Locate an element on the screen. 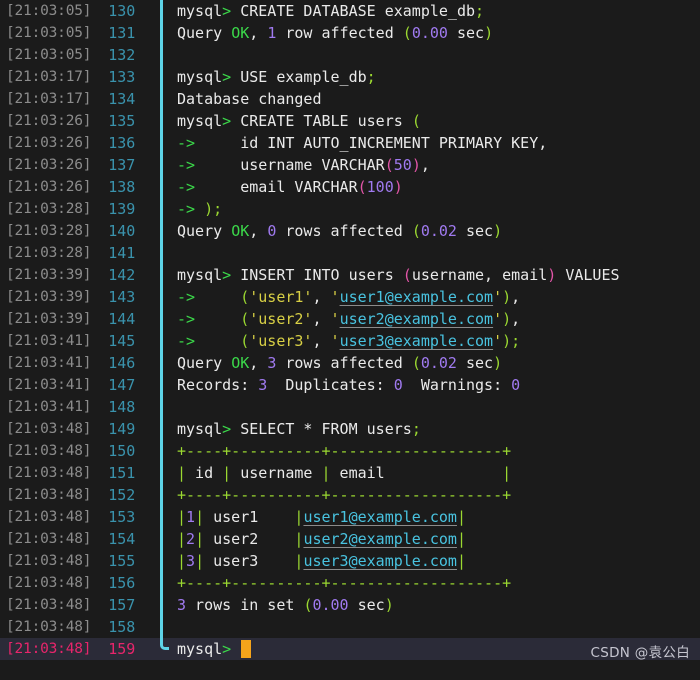  terminal-line: [21:03:26] 137 -> username VARCHAR(50), is located at coordinates (350, 165).